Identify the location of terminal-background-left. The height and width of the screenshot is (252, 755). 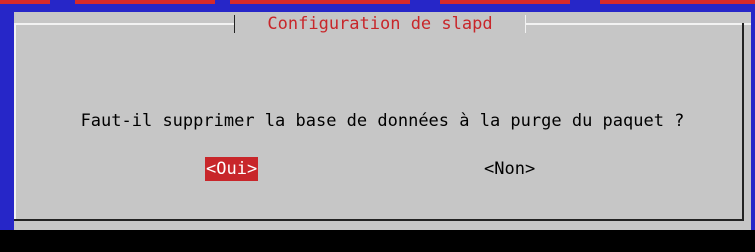
(7, 121).